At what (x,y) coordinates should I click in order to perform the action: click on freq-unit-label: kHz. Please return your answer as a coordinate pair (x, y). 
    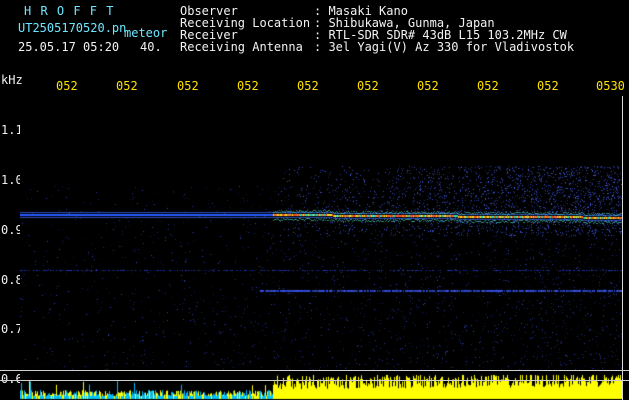
    Looking at the image, I should click on (12, 80).